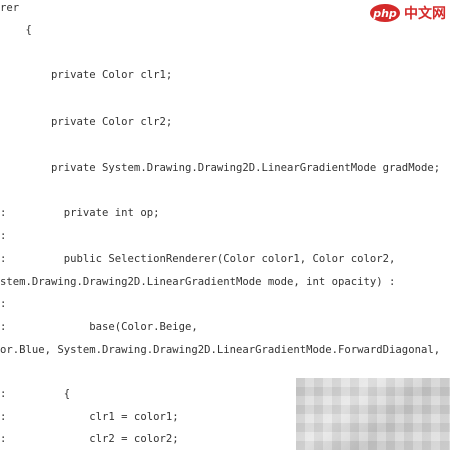 This screenshot has height=450, width=450. What do you see at coordinates (86, 122) in the screenshot?
I see `code-line-4: private Color clr2;` at bounding box center [86, 122].